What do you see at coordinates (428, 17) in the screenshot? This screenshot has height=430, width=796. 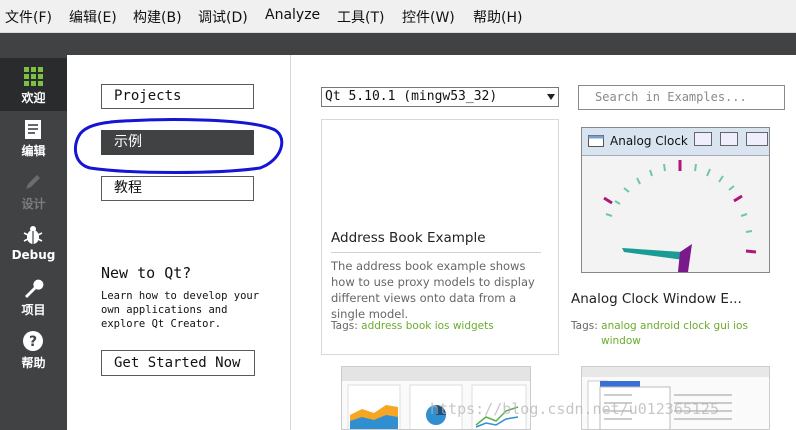 I see `menu-widgets: 控件(W)` at bounding box center [428, 17].